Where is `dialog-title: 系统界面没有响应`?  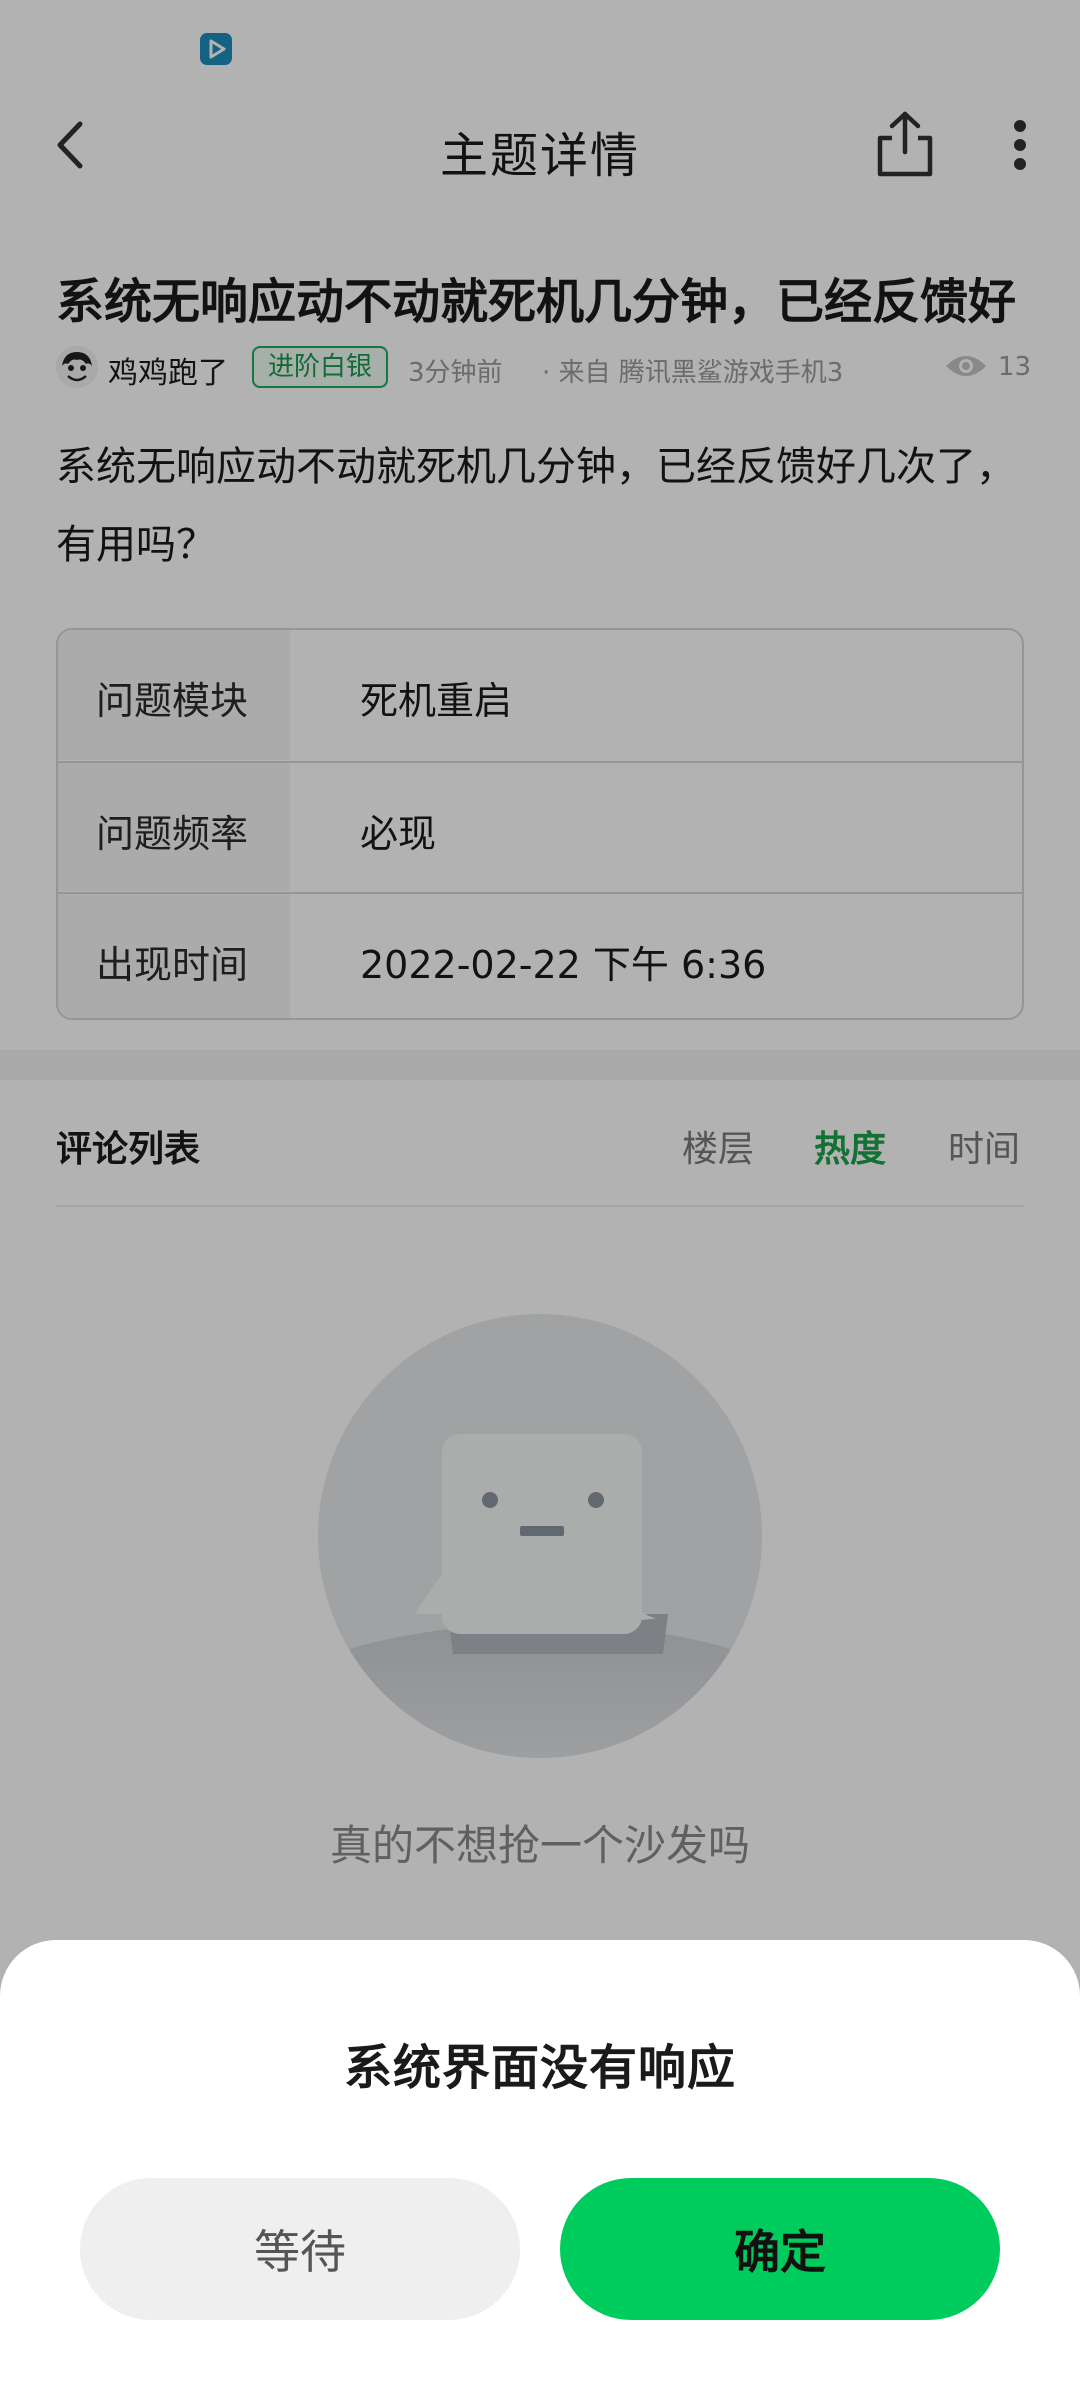 dialog-title: 系统界面没有响应 is located at coordinates (539, 2068).